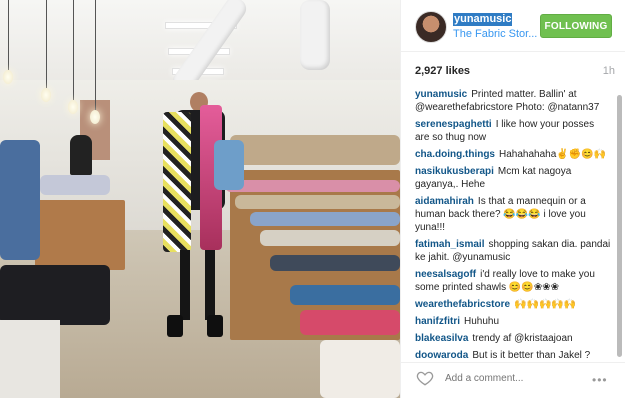  What do you see at coordinates (315, 35) in the screenshot?
I see `duct-pipe` at bounding box center [315, 35].